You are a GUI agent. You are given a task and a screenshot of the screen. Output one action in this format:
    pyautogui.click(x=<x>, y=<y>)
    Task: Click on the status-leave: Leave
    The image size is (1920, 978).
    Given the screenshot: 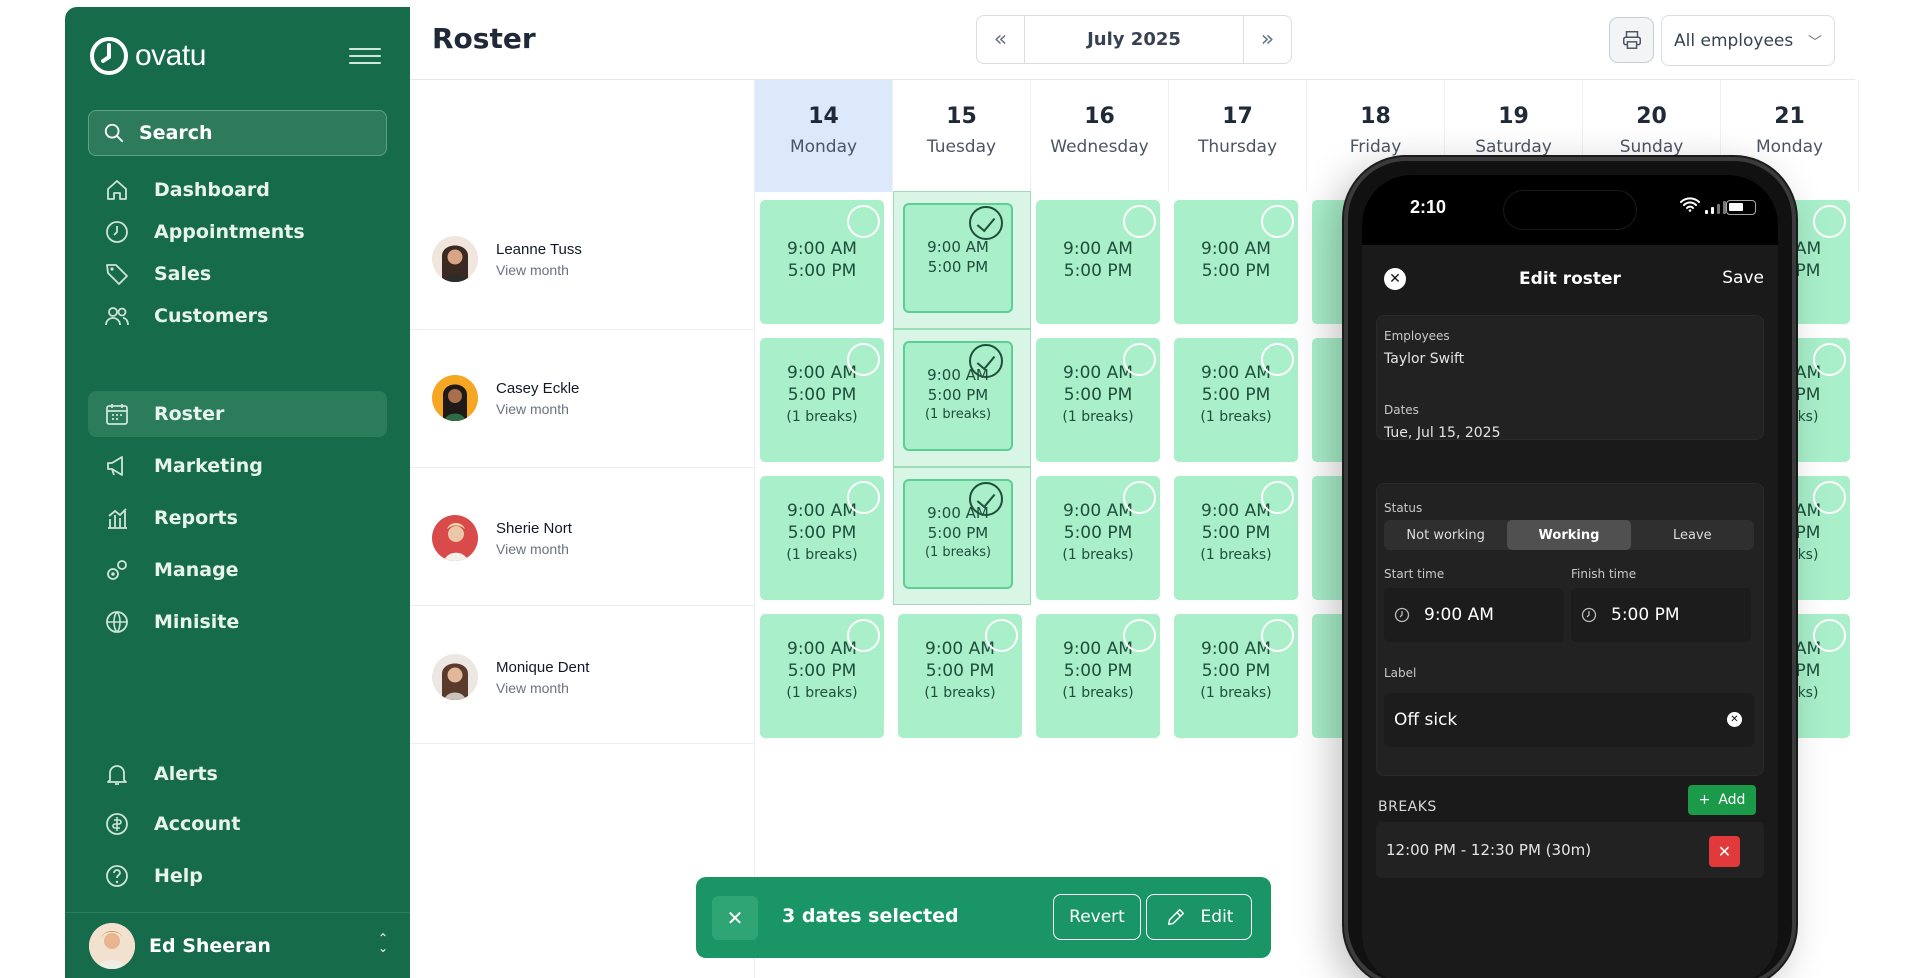 What is the action you would take?
    pyautogui.click(x=1692, y=535)
    